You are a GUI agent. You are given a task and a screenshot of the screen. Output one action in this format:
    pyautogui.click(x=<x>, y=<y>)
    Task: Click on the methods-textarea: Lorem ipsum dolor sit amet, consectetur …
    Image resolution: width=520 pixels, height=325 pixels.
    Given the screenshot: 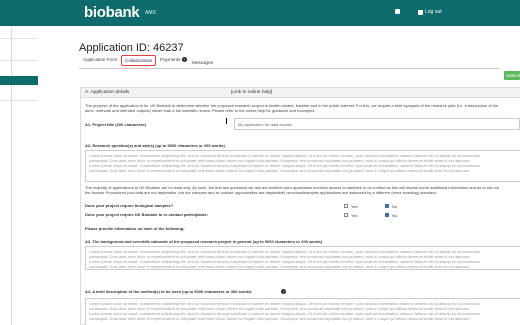 What is the action you would take?
    pyautogui.click(x=302, y=311)
    